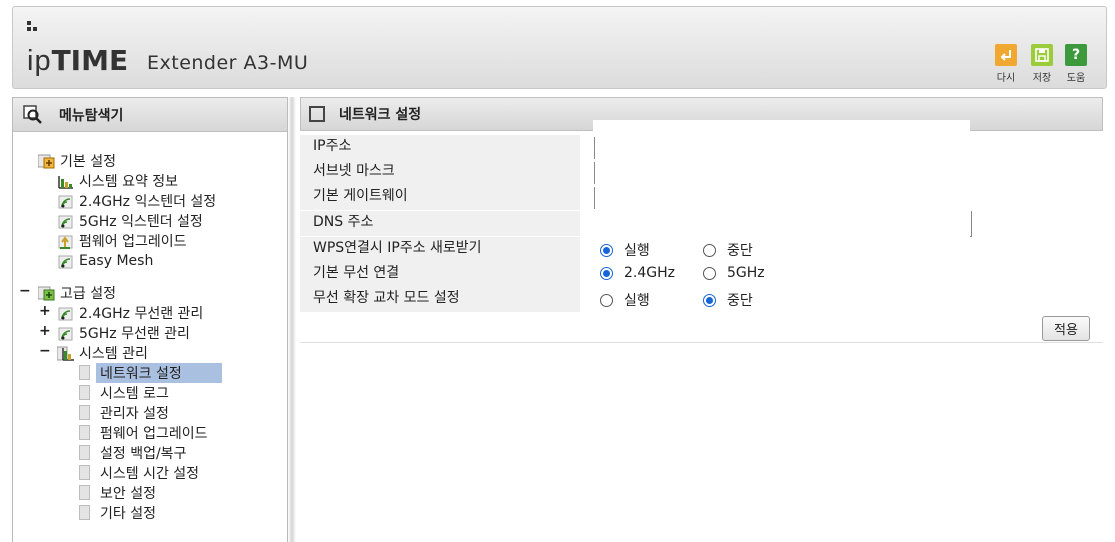 This screenshot has width=1115, height=542. I want to click on subnet-mask-input, so click(594, 173).